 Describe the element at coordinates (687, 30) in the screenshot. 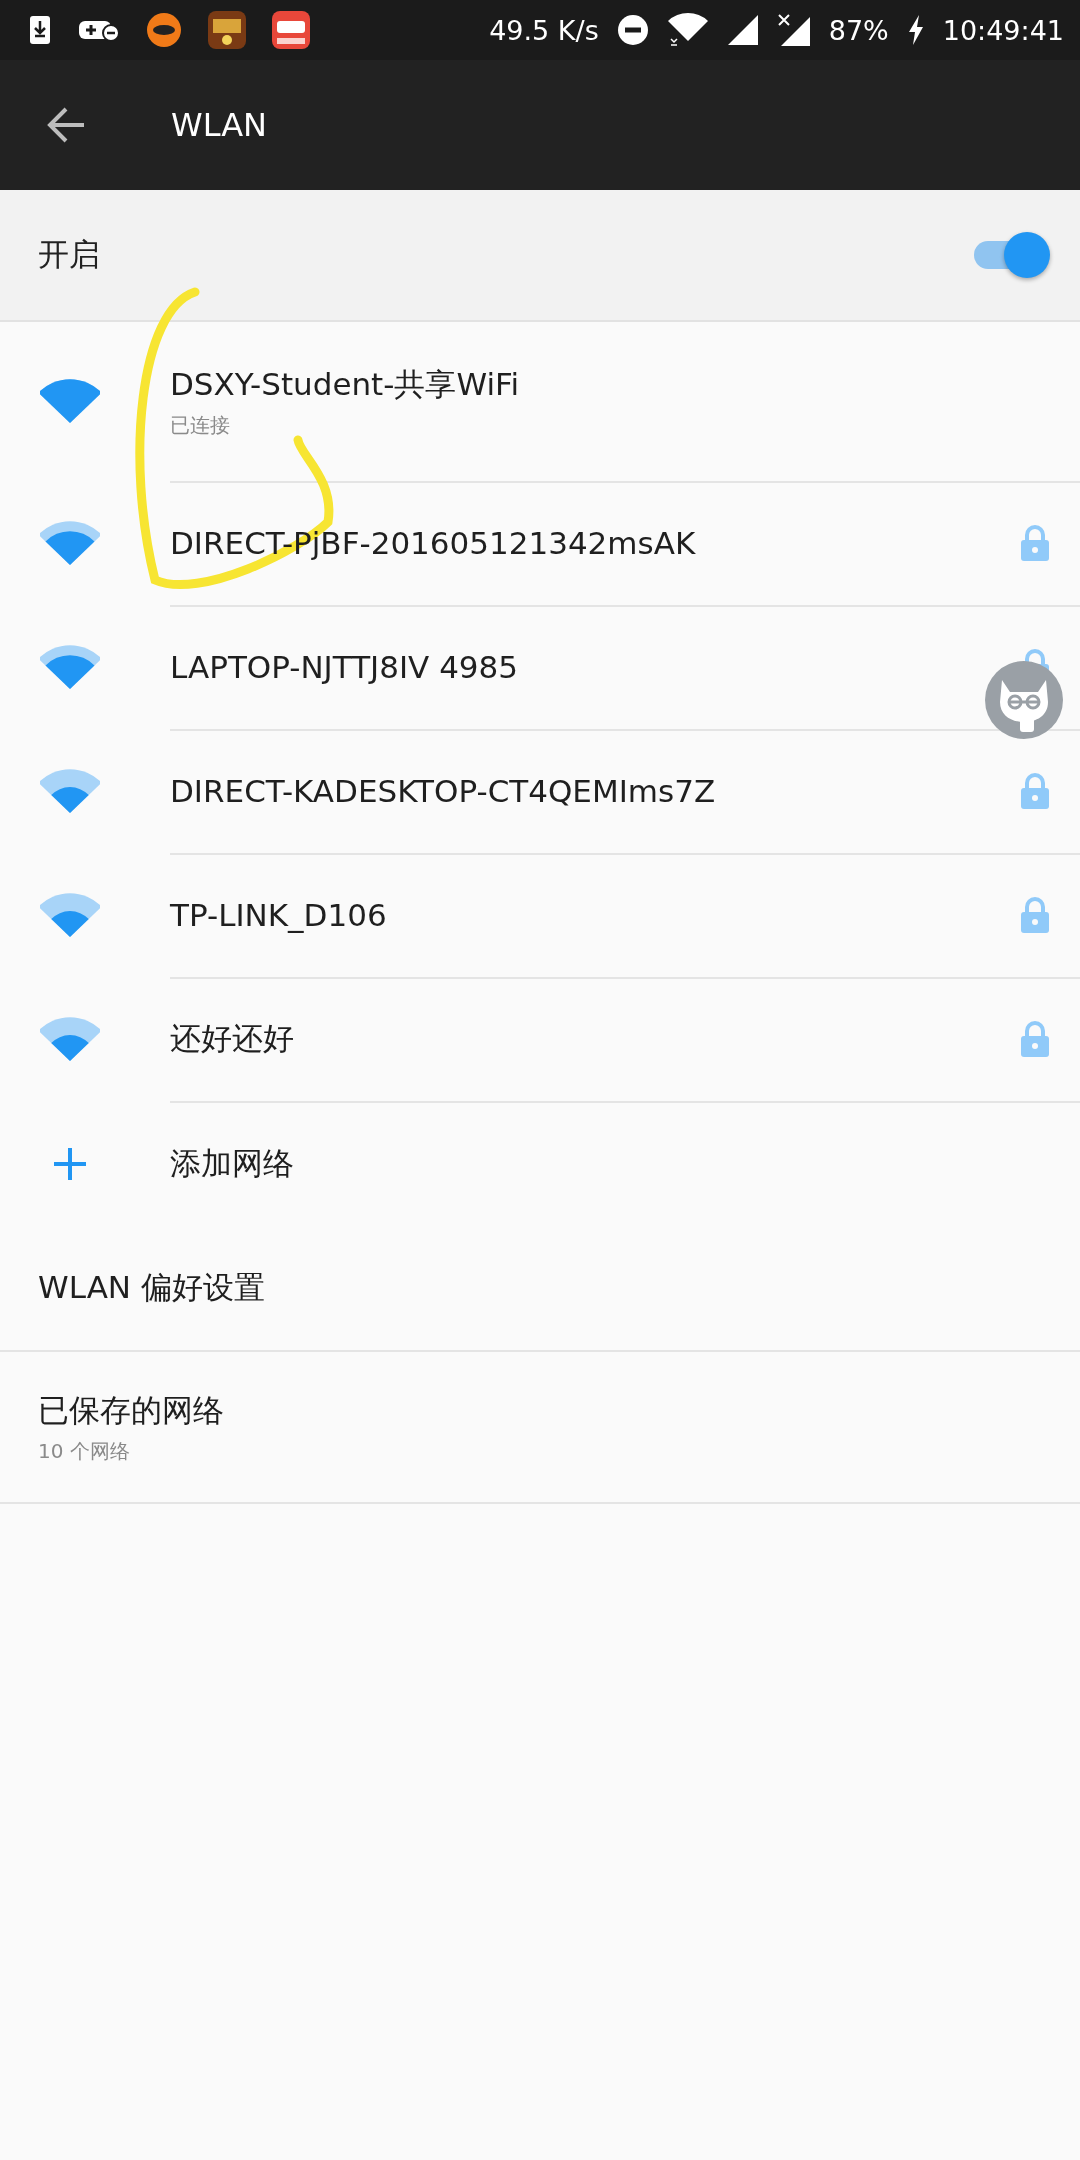

I see `wifi-icon` at that location.